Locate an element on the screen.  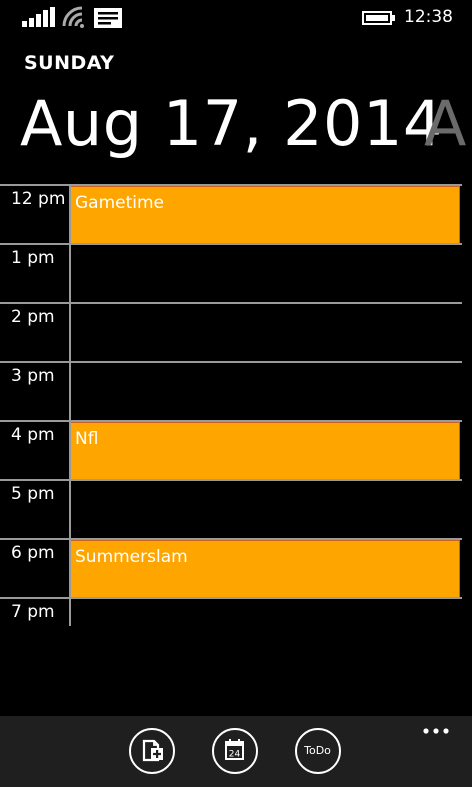
event-block: Nfl is located at coordinates (265, 451).